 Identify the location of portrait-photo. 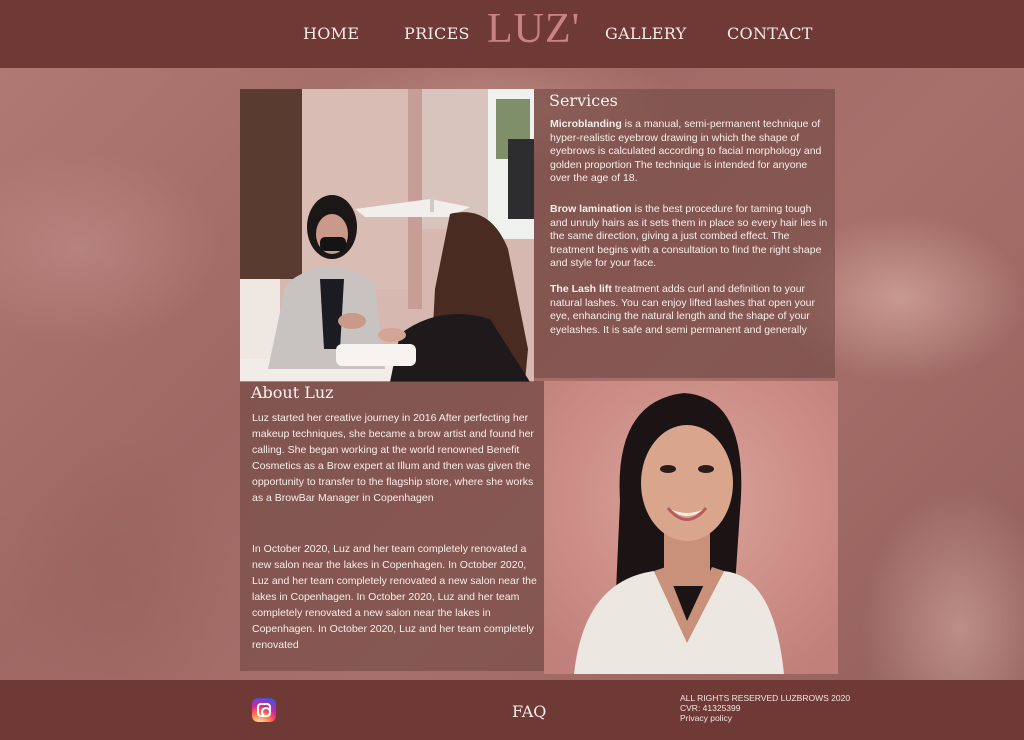
(691, 527).